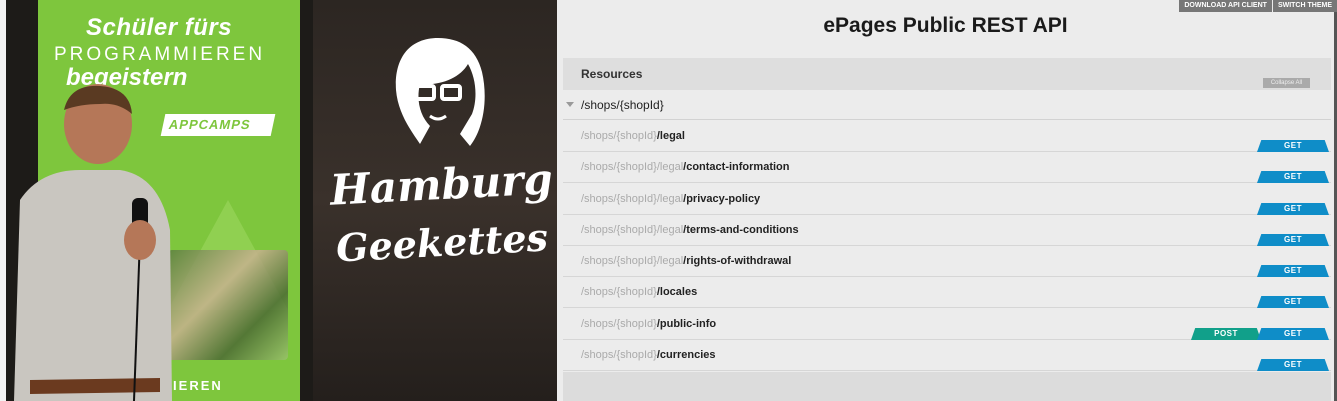 The height and width of the screenshot is (401, 1337). I want to click on endpoint-row: /shops/{shopId}/legal/privacy-policy GET, so click(947, 199).